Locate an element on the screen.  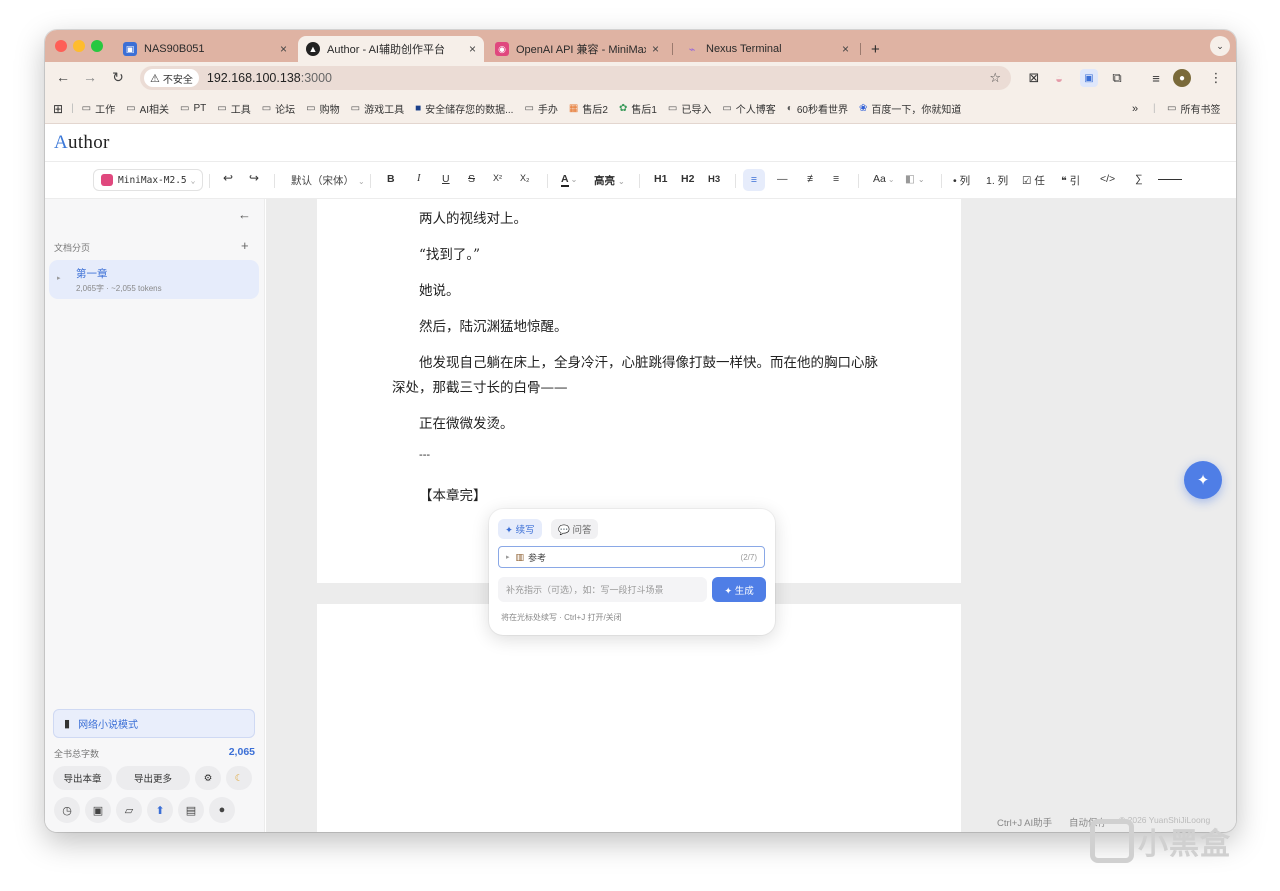
books-icon: ▥ is located at coordinates (520, 556).